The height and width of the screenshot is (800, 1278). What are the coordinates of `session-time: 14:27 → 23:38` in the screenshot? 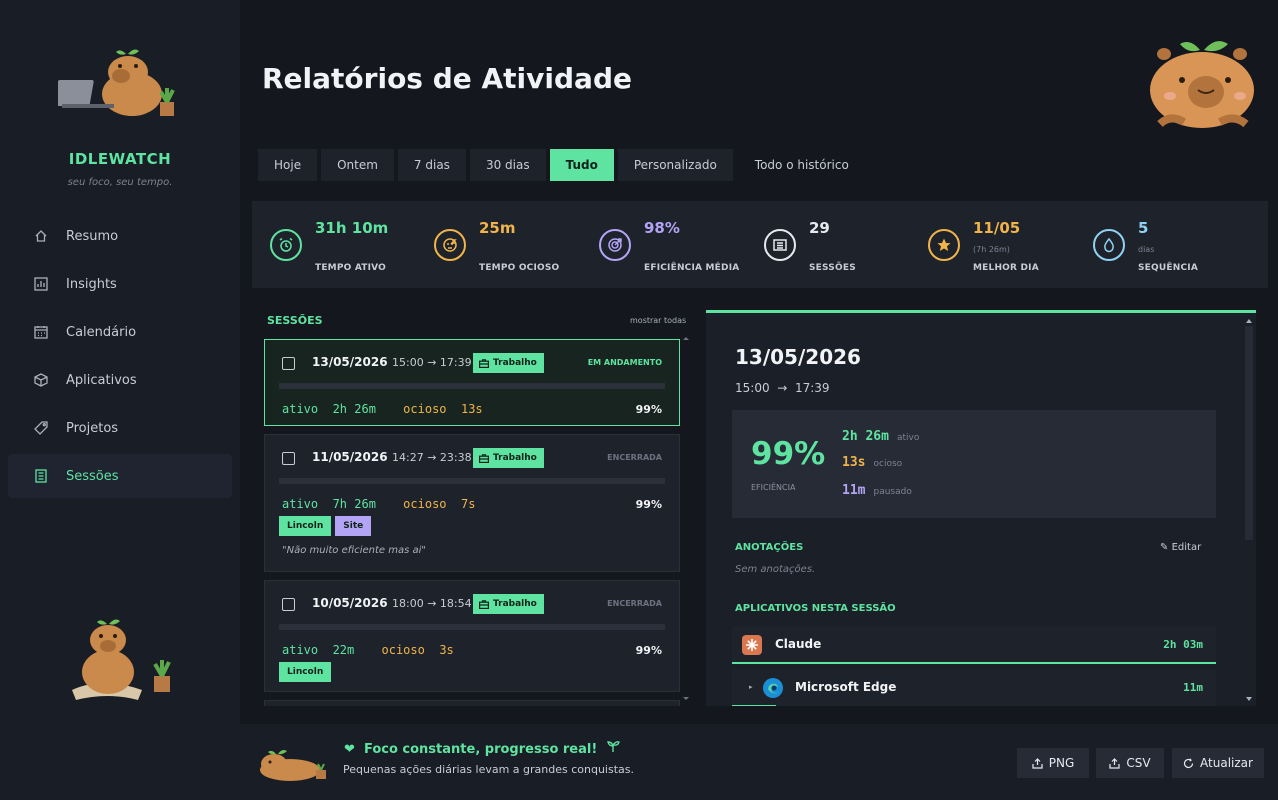 It's located at (432, 457).